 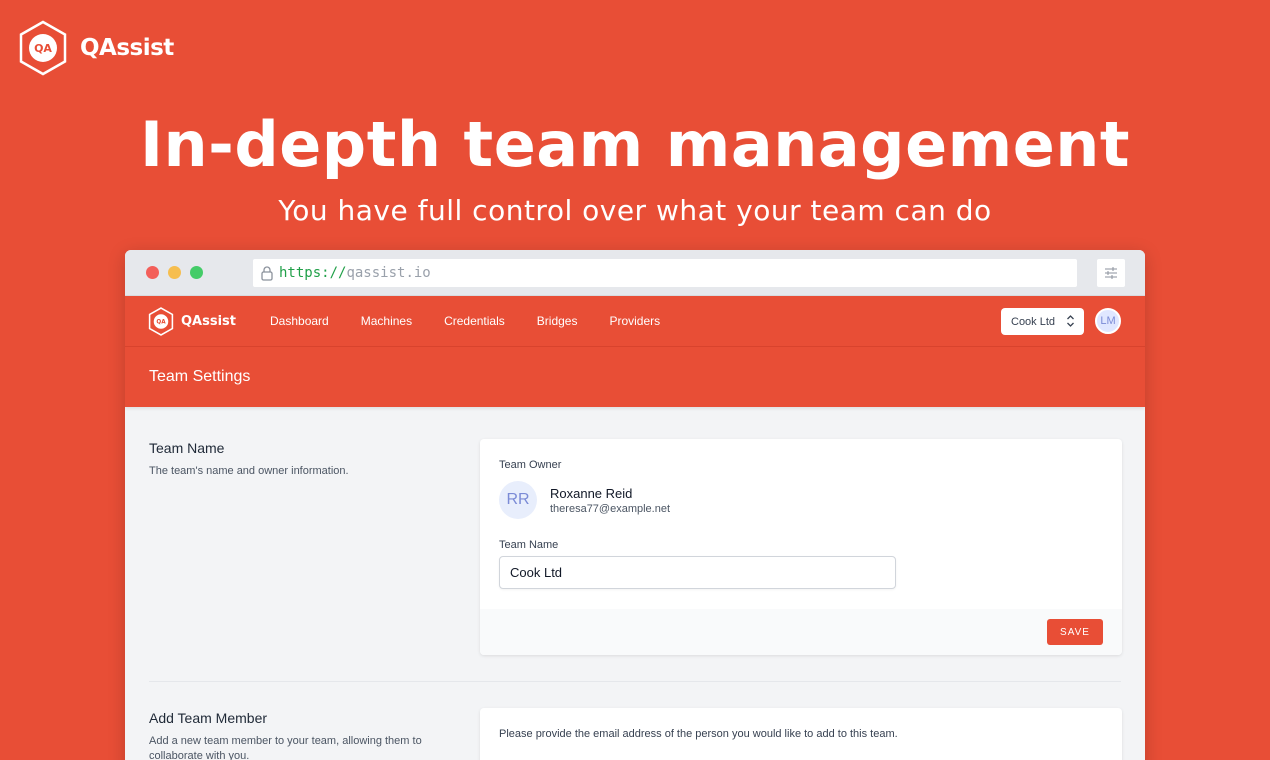 I want to click on user-avatar: LM, so click(x=1108, y=321).